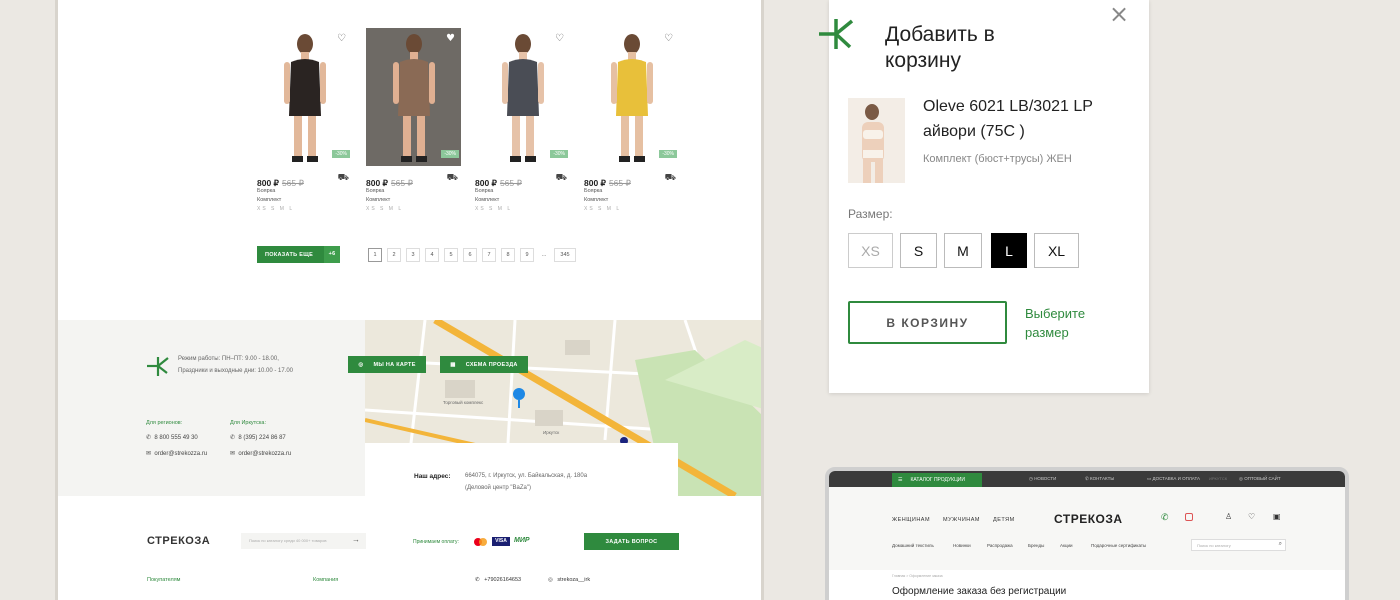 Image resolution: width=1400 pixels, height=600 pixels. I want to click on site-logo: СТРЕКОЗА, so click(1088, 519).